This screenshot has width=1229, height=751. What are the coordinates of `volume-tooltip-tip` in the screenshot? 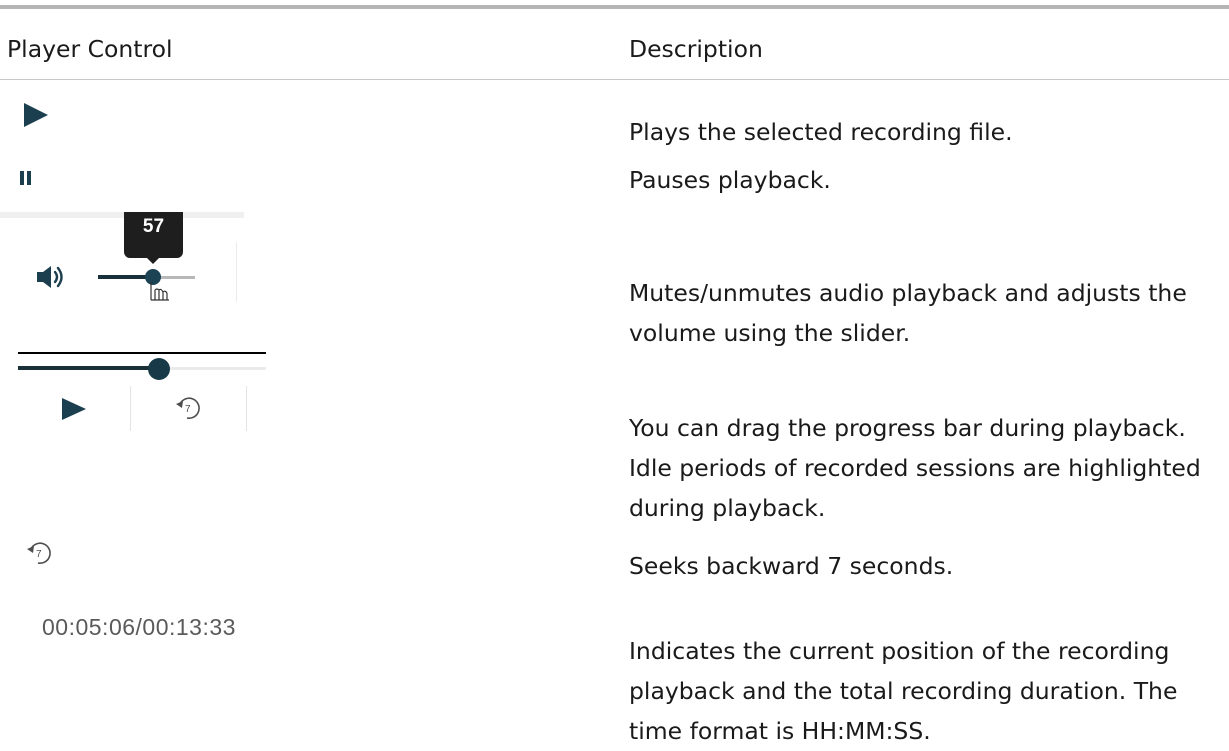 It's located at (153, 260).